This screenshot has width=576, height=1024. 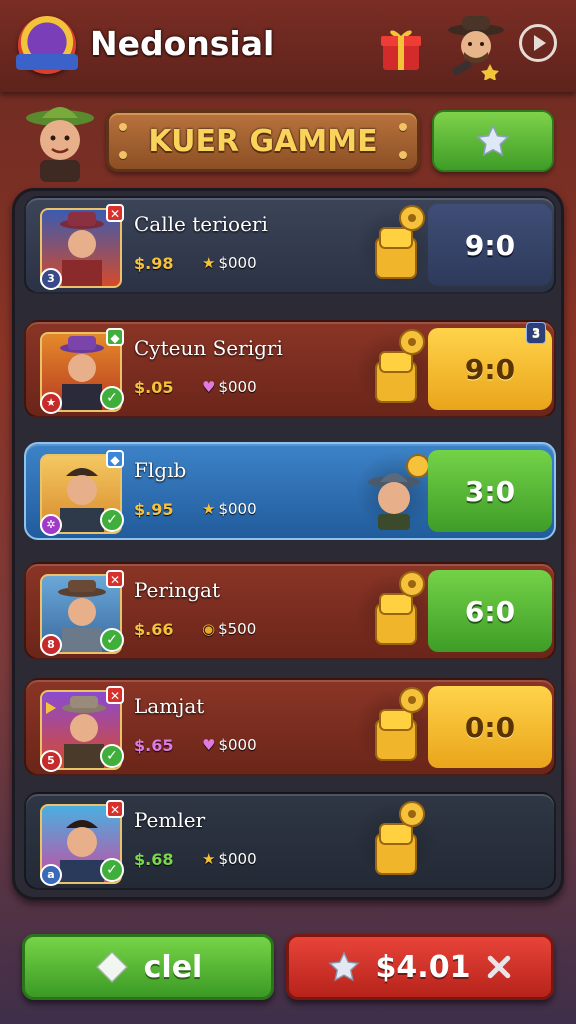 What do you see at coordinates (499, 967) in the screenshot?
I see `close-x-icon` at bounding box center [499, 967].